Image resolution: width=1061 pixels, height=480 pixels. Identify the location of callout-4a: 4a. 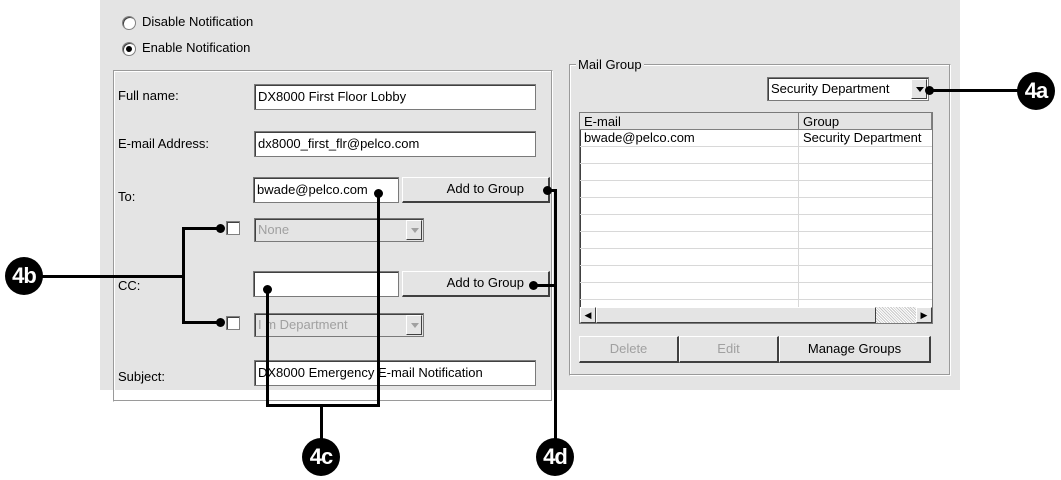
(1036, 91).